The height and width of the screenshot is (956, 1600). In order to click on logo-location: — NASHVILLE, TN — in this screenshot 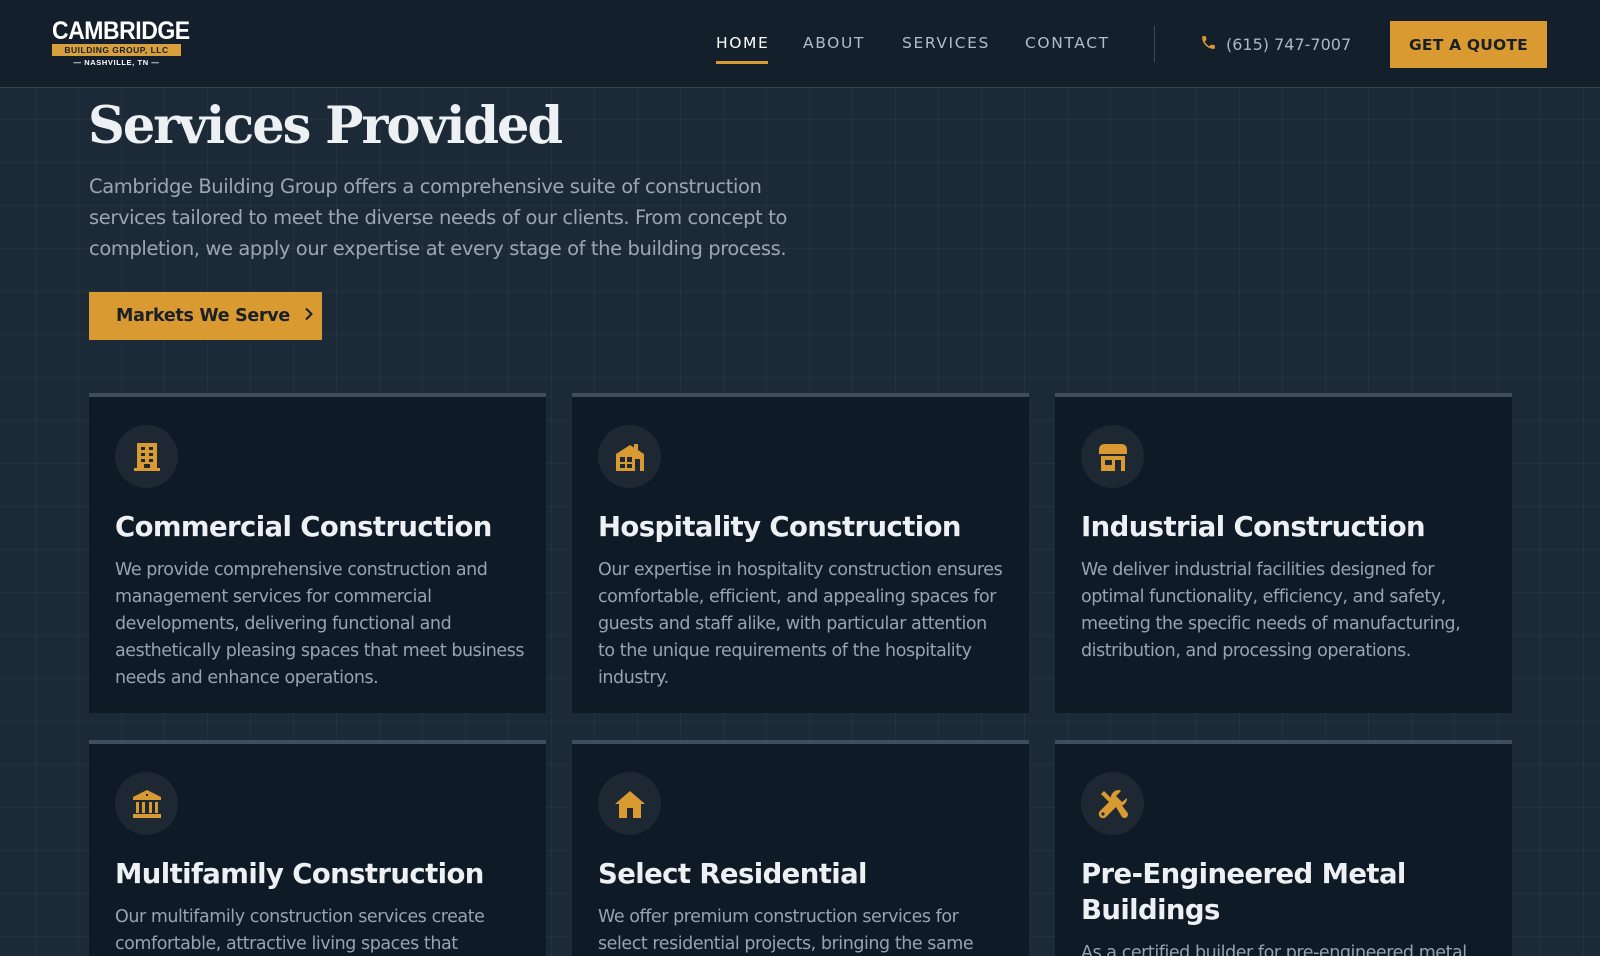, I will do `click(116, 62)`.